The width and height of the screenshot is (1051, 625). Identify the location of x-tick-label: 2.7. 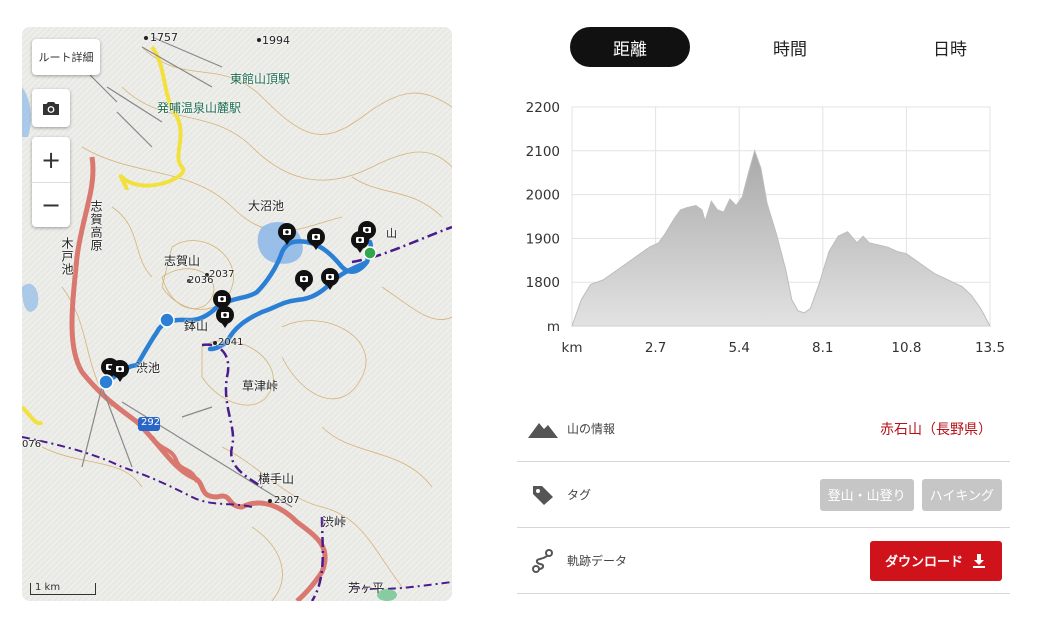
(655, 348).